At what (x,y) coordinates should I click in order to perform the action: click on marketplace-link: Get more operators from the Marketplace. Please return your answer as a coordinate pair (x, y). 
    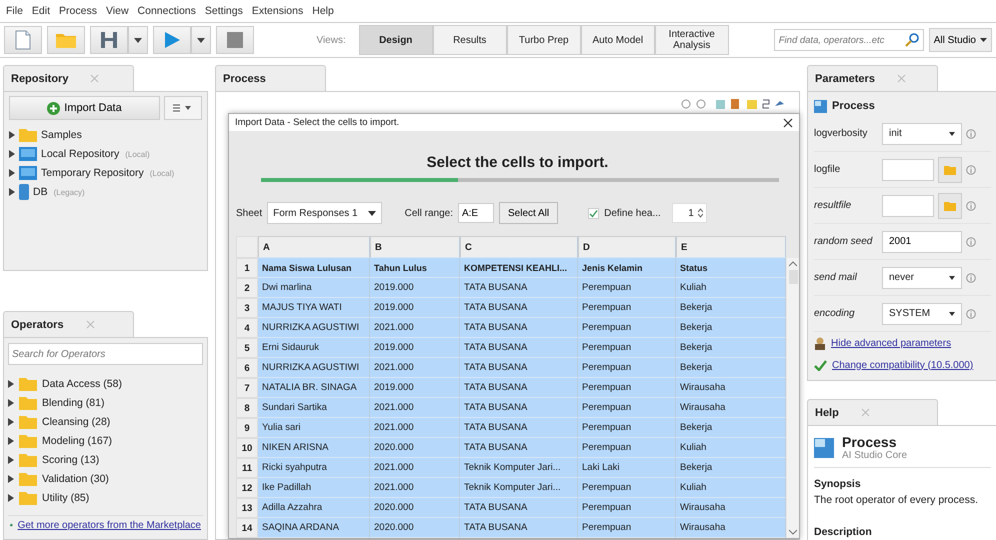
    Looking at the image, I should click on (109, 525).